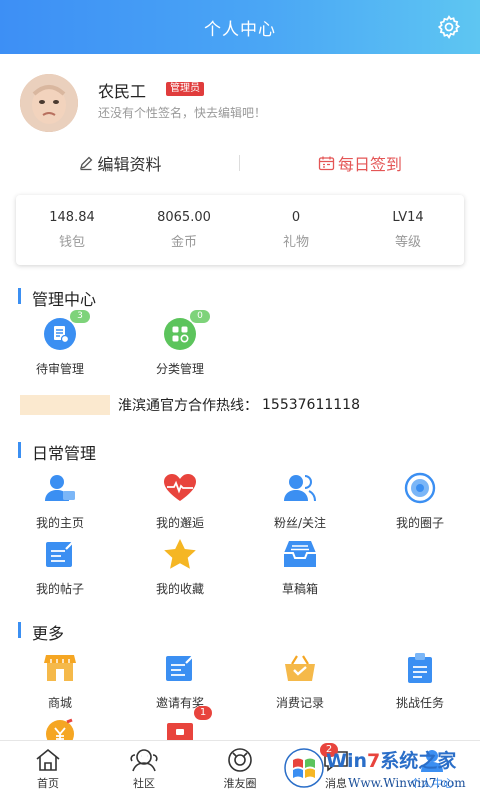  What do you see at coordinates (336, 783) in the screenshot?
I see `tab-label: 消息` at bounding box center [336, 783].